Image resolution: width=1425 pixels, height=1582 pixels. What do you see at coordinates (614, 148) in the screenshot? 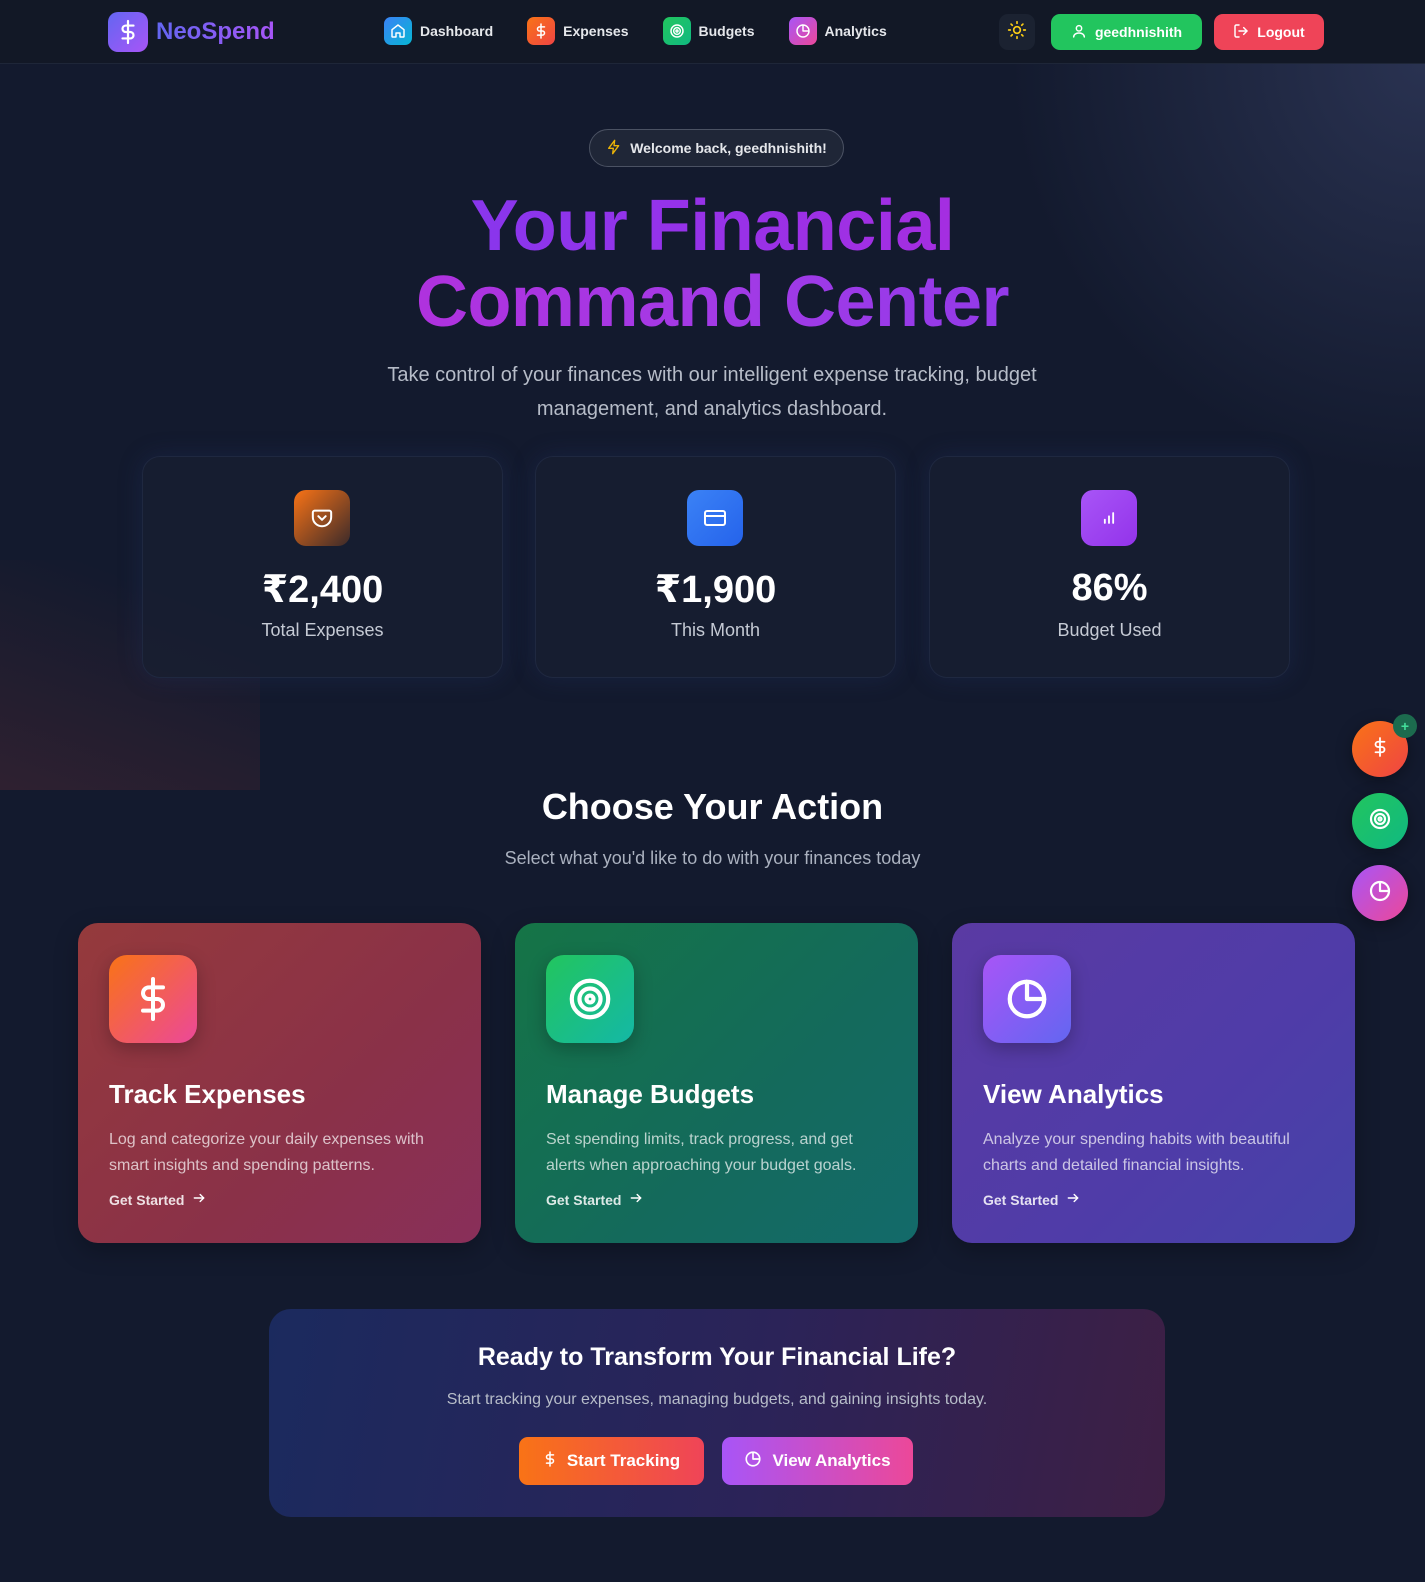
I see `lightning-icon` at bounding box center [614, 148].